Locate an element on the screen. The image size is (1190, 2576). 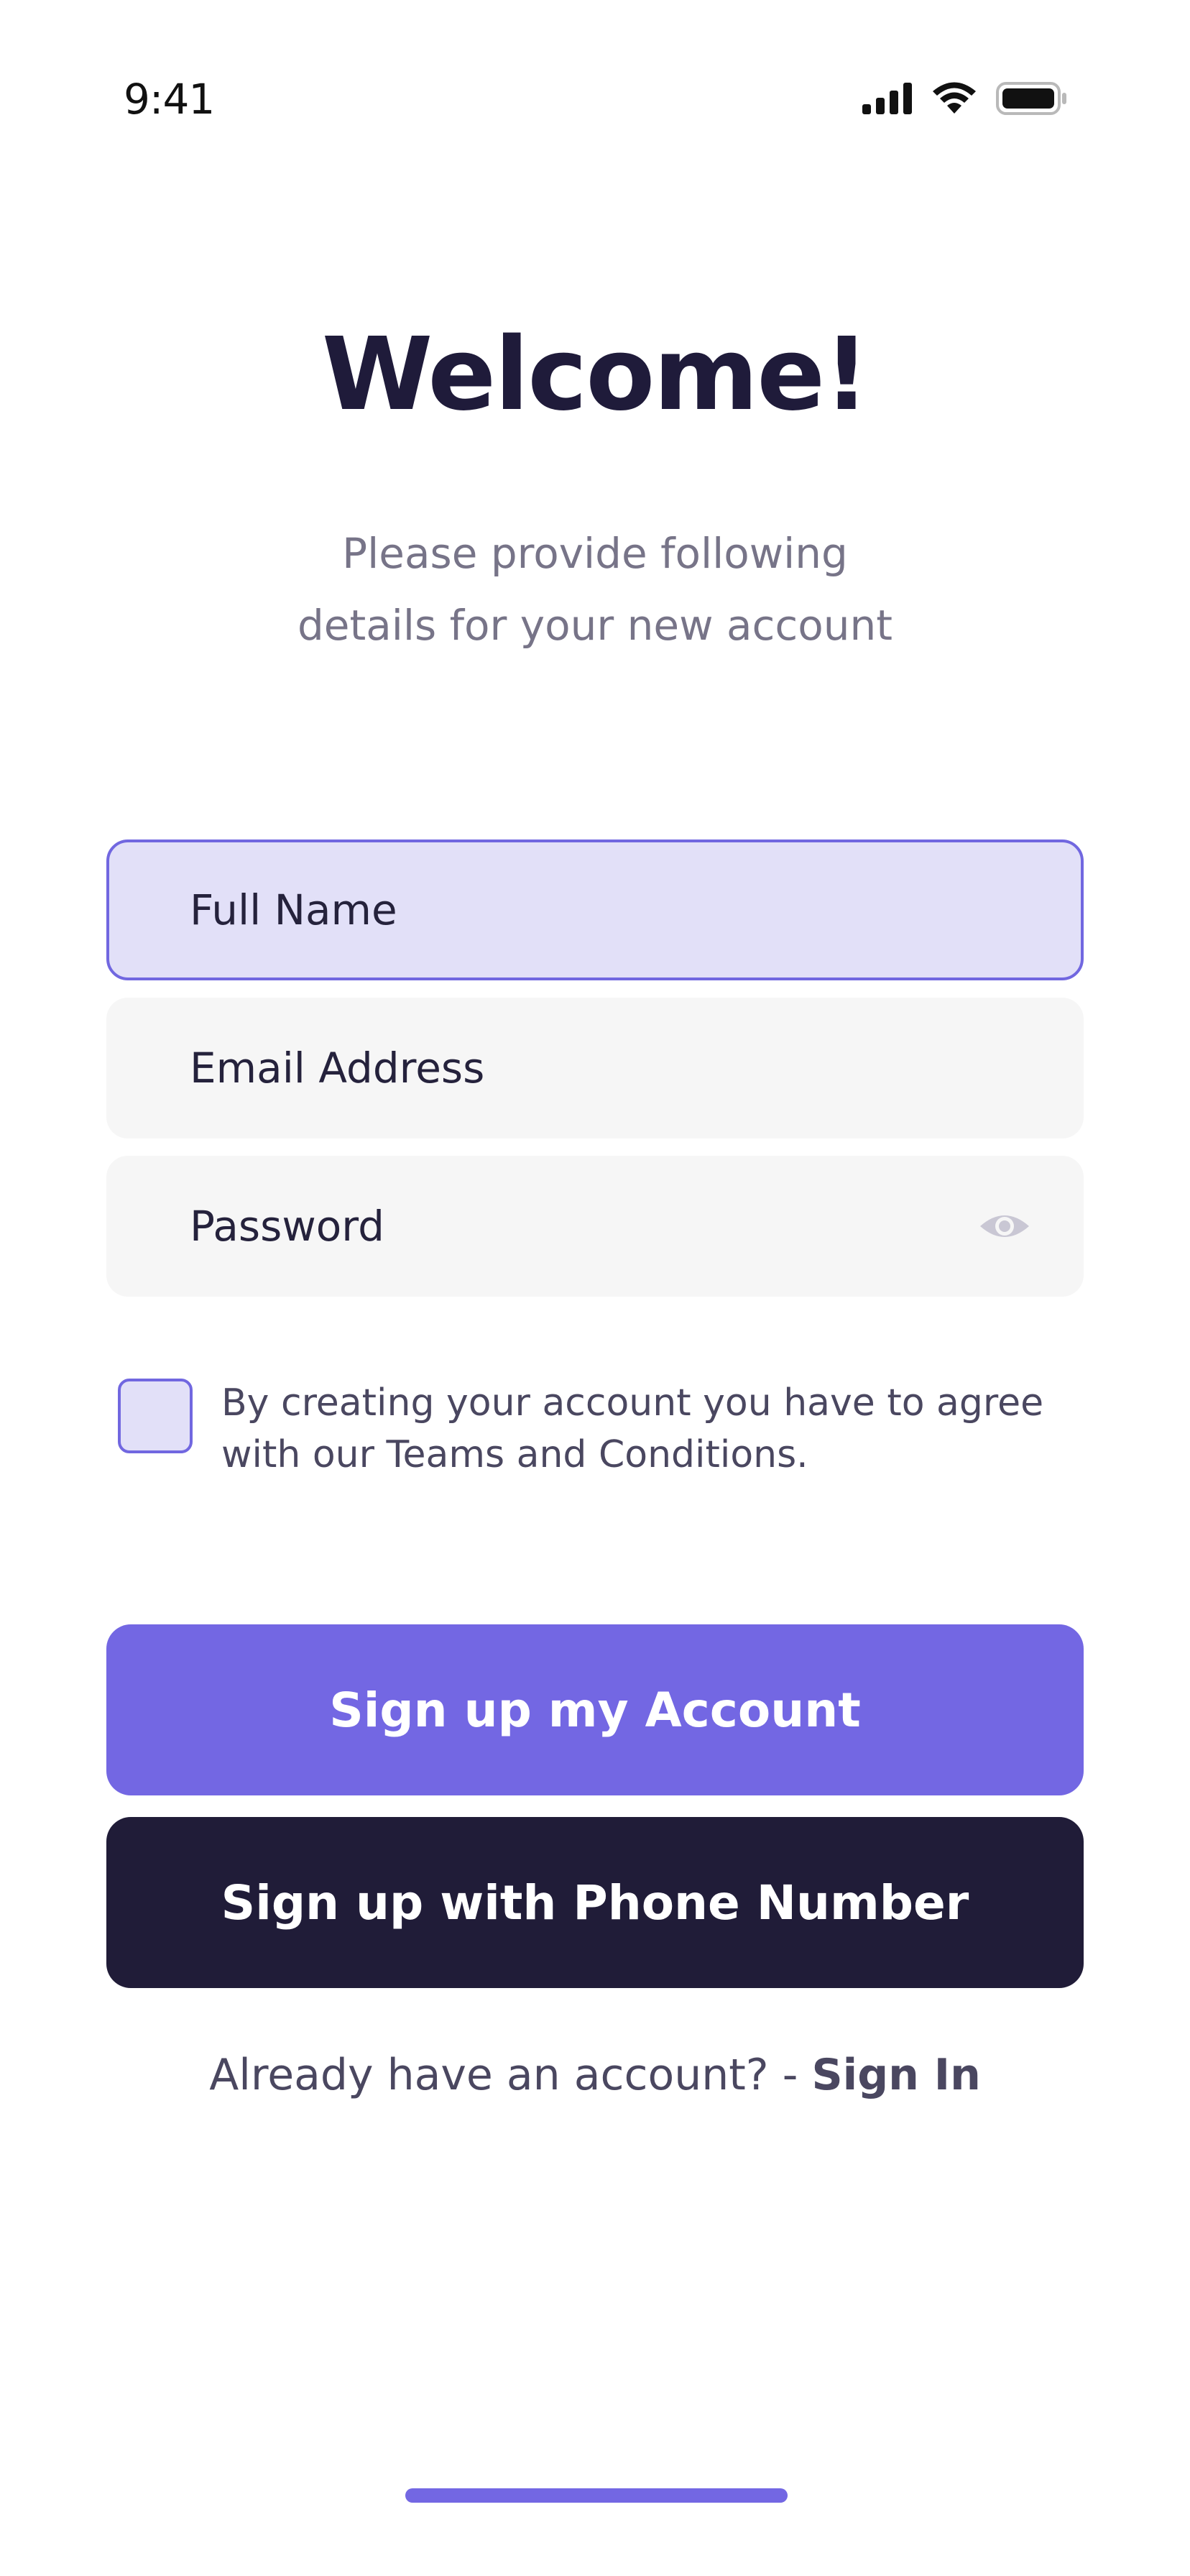
password-placeholder: Password is located at coordinates (287, 1226).